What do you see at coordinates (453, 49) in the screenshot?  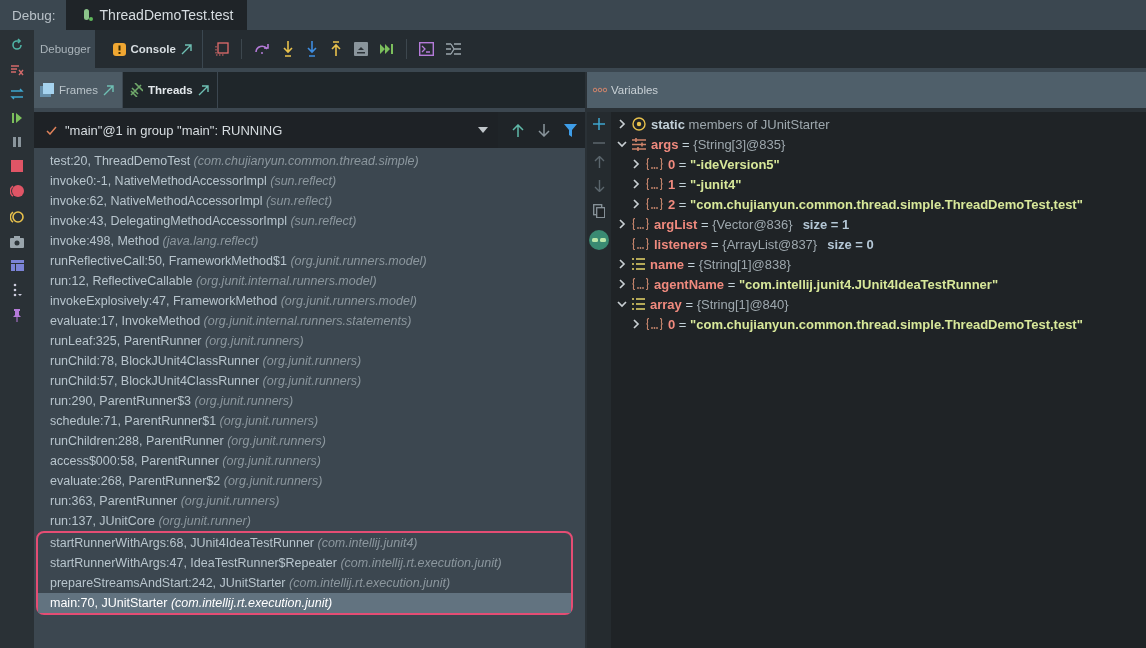 I see `trace-icon` at bounding box center [453, 49].